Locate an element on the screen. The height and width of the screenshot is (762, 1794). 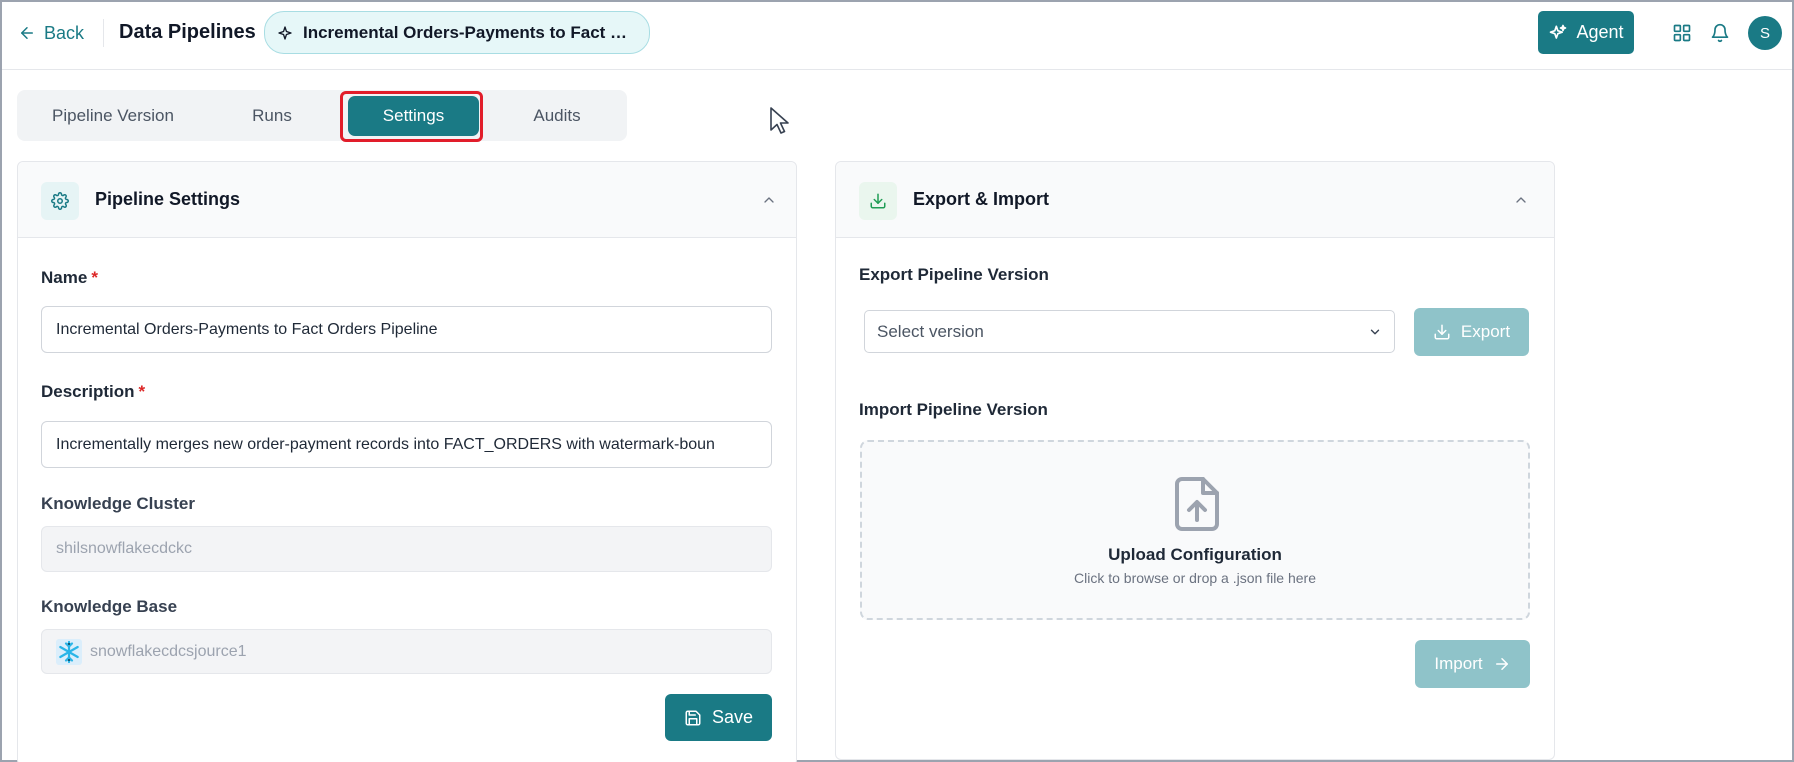
grid-icon is located at coordinates (1682, 33).